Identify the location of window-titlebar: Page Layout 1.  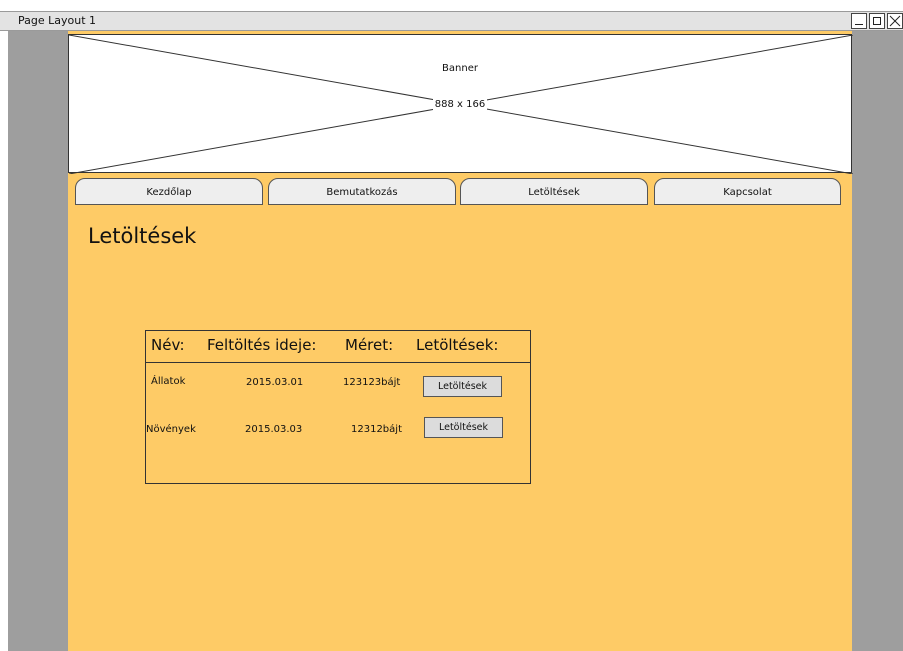
(451, 21).